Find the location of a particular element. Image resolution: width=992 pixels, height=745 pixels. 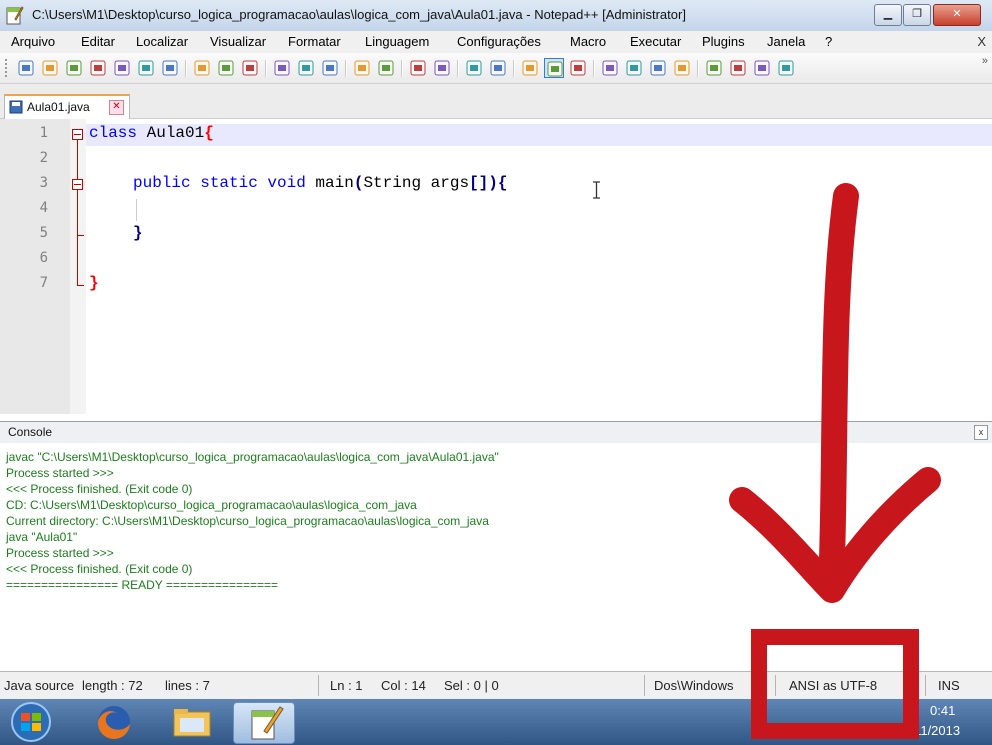

line-number: 5 is located at coordinates (43, 233).